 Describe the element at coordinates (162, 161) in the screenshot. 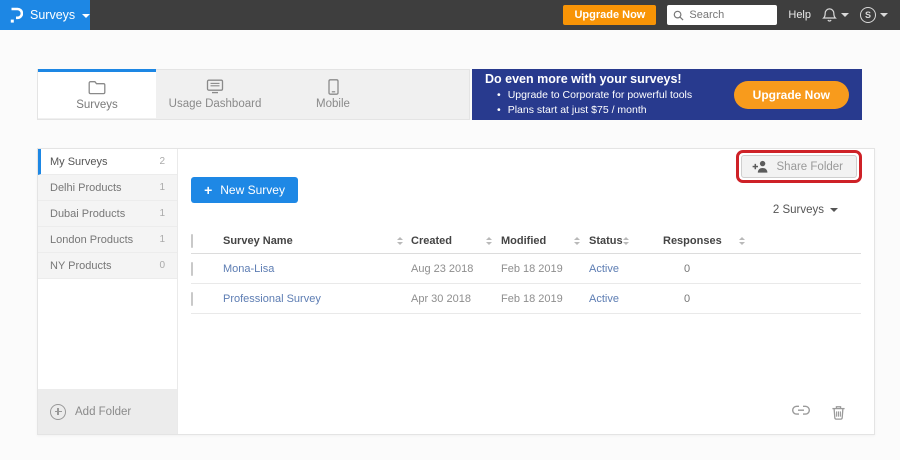

I see `folder-count: 2` at that location.